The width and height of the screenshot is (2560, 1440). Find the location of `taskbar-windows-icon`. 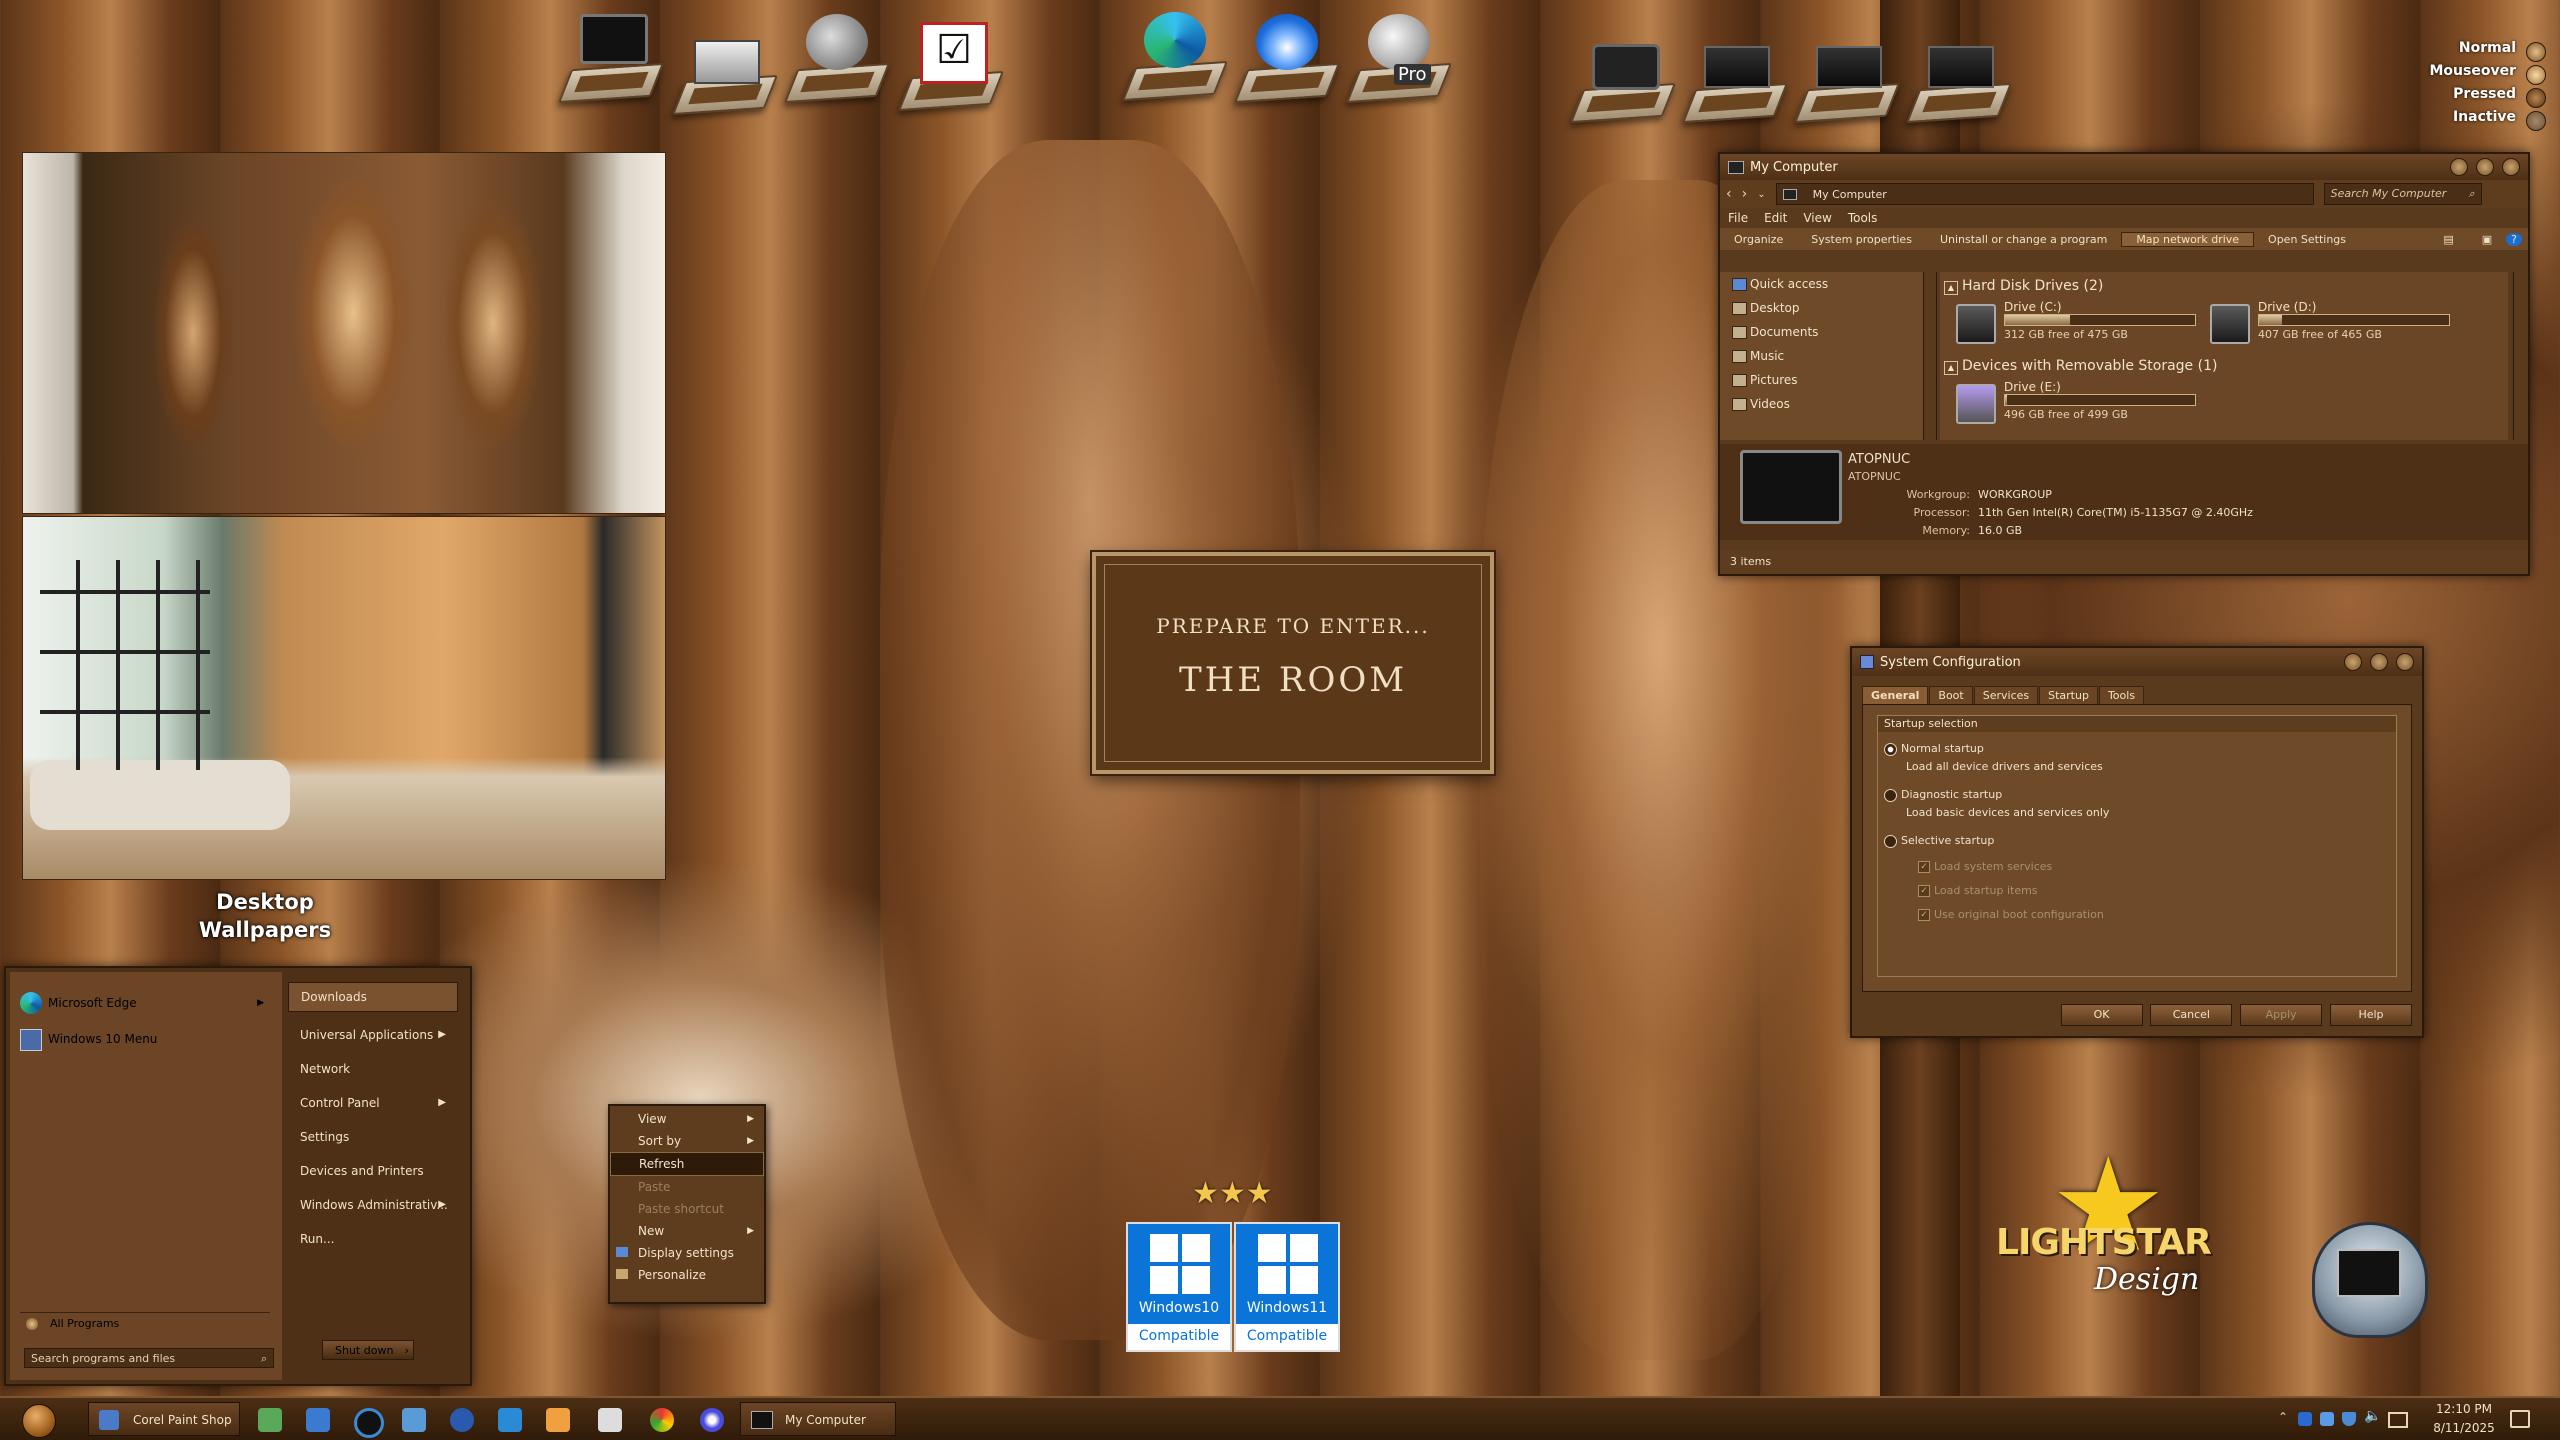

taskbar-windows-icon is located at coordinates (414, 1420).